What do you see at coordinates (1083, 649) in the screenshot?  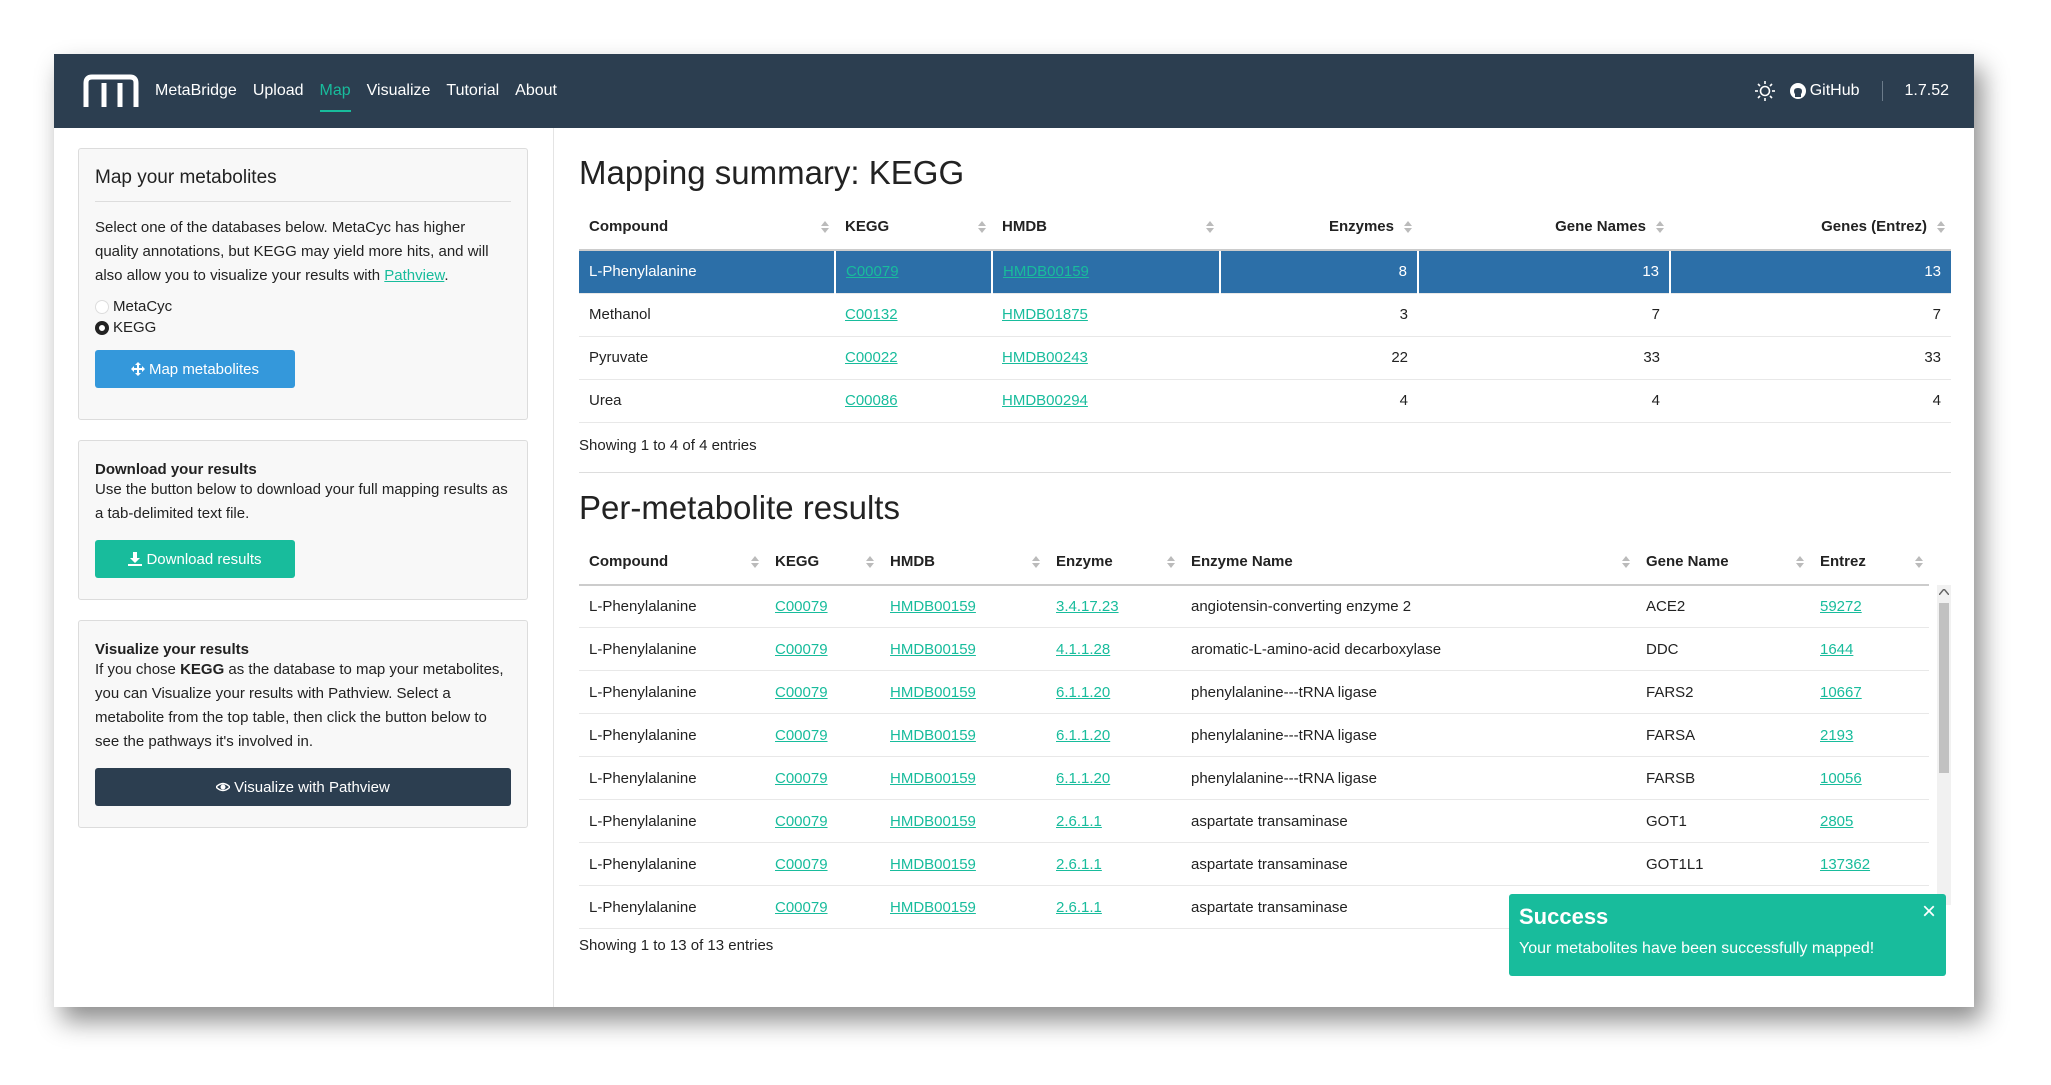 I see `enzyme-link: 4.1.1.28` at bounding box center [1083, 649].